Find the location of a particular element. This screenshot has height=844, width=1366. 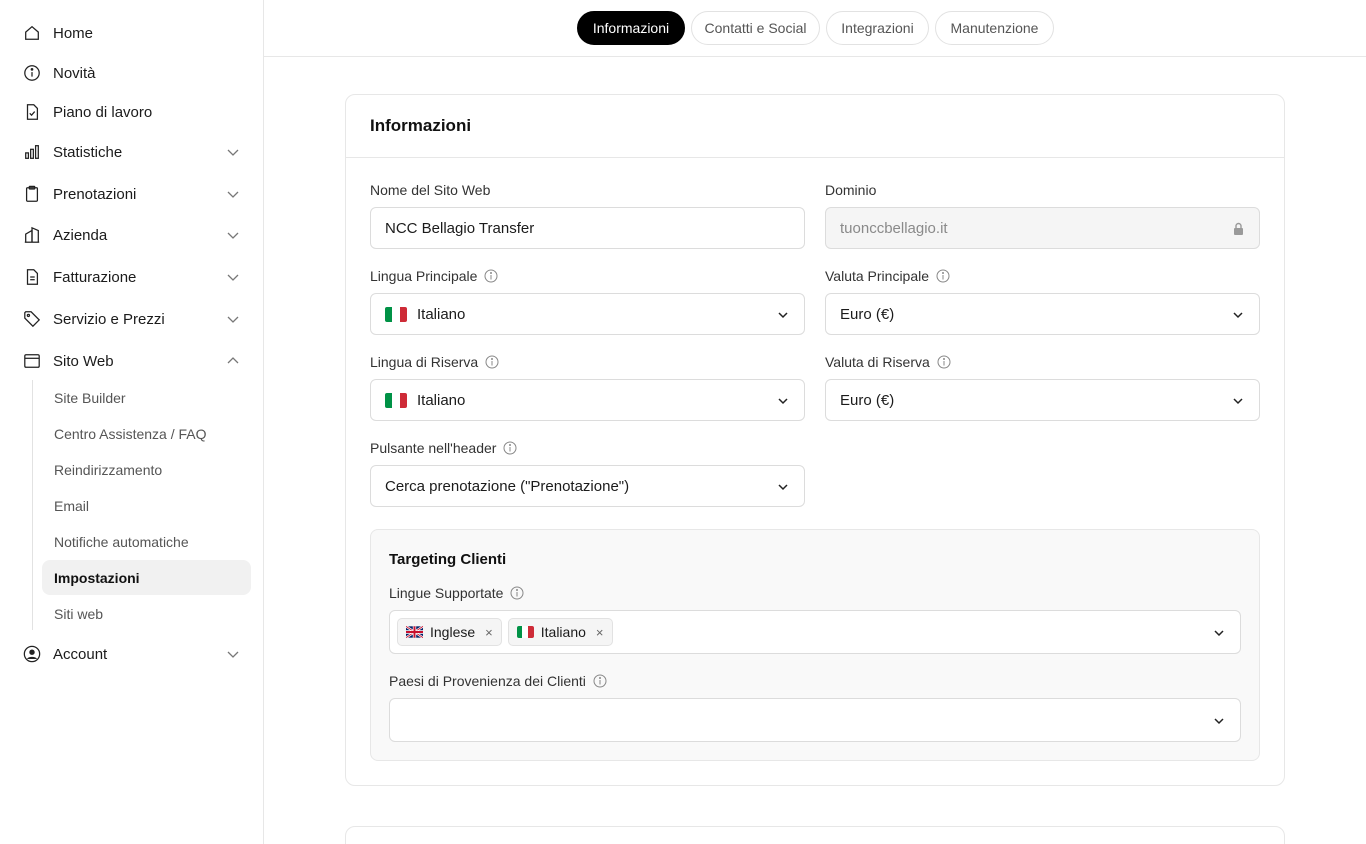

sidebar-item-piano-di-lavoro: Piano di lavoro is located at coordinates (132, 112).